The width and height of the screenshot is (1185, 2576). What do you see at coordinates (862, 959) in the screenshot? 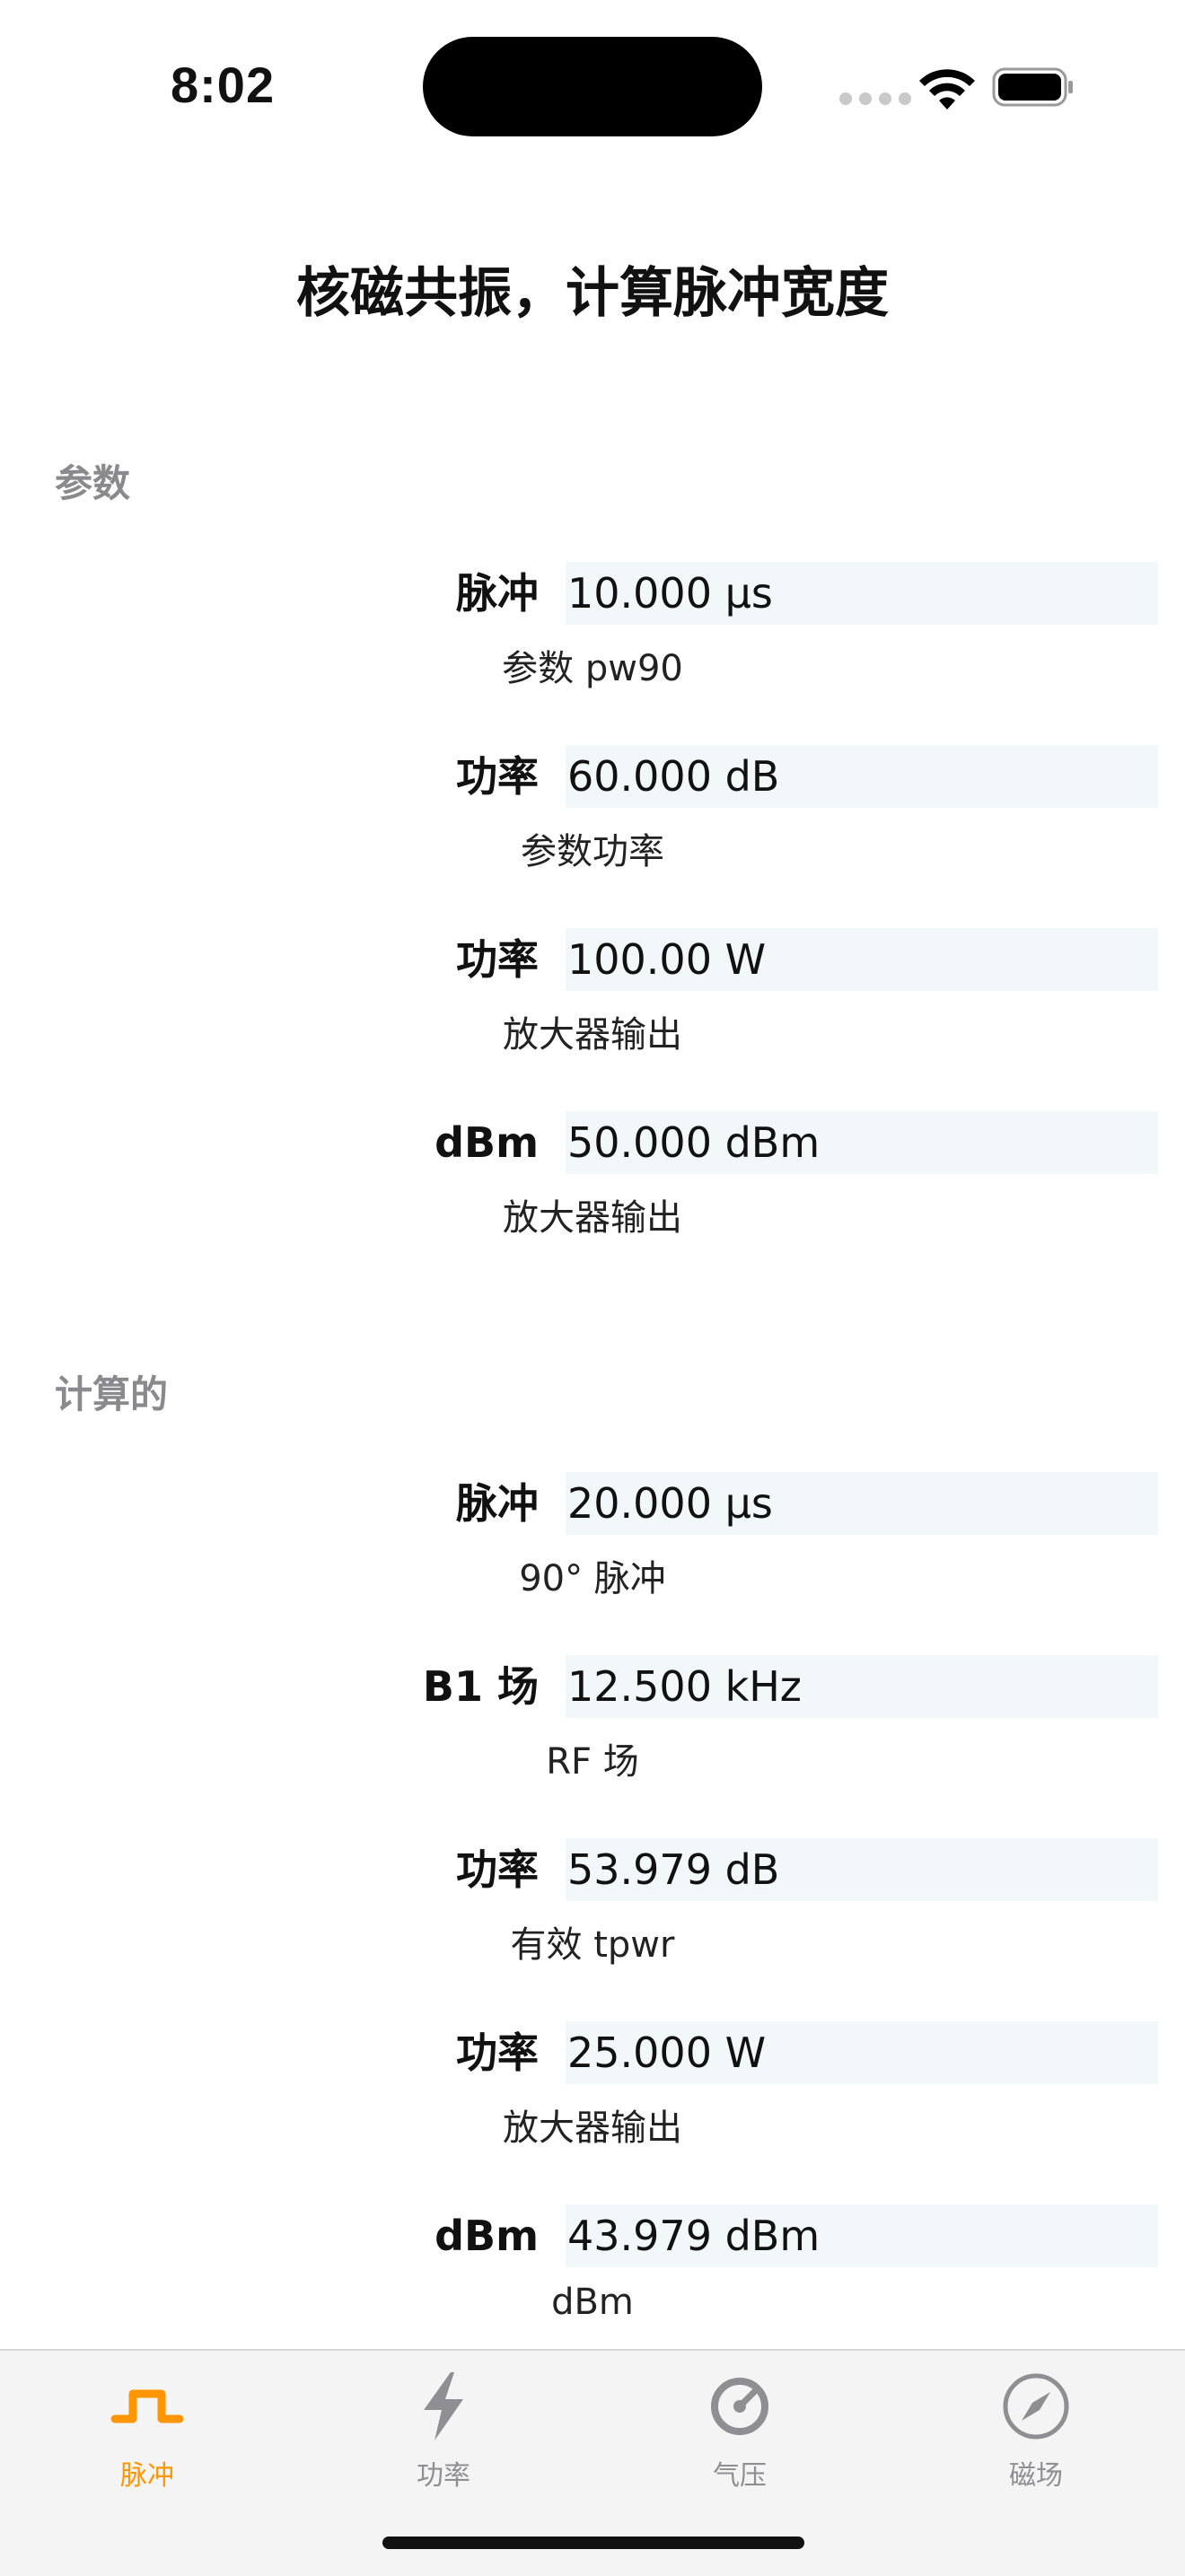
I see `power-watt-input: 100.00 W` at bounding box center [862, 959].